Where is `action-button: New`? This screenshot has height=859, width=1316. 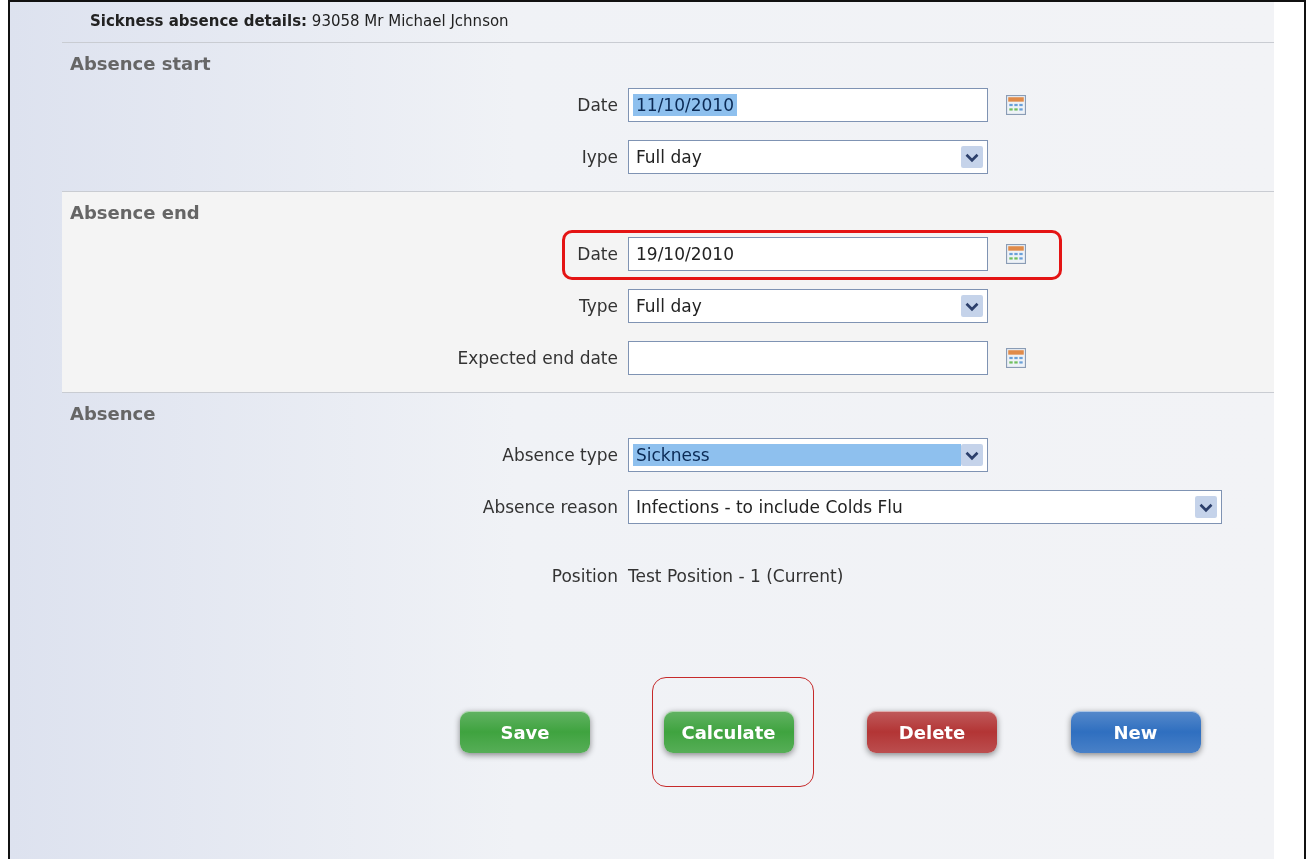
action-button: New is located at coordinates (1135, 732).